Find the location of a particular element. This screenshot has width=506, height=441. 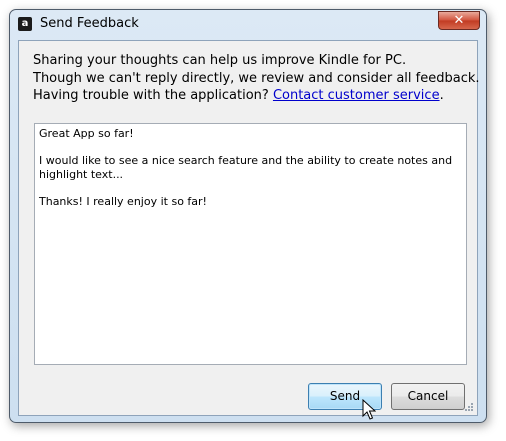

close-icon: ✕ is located at coordinates (459, 20).